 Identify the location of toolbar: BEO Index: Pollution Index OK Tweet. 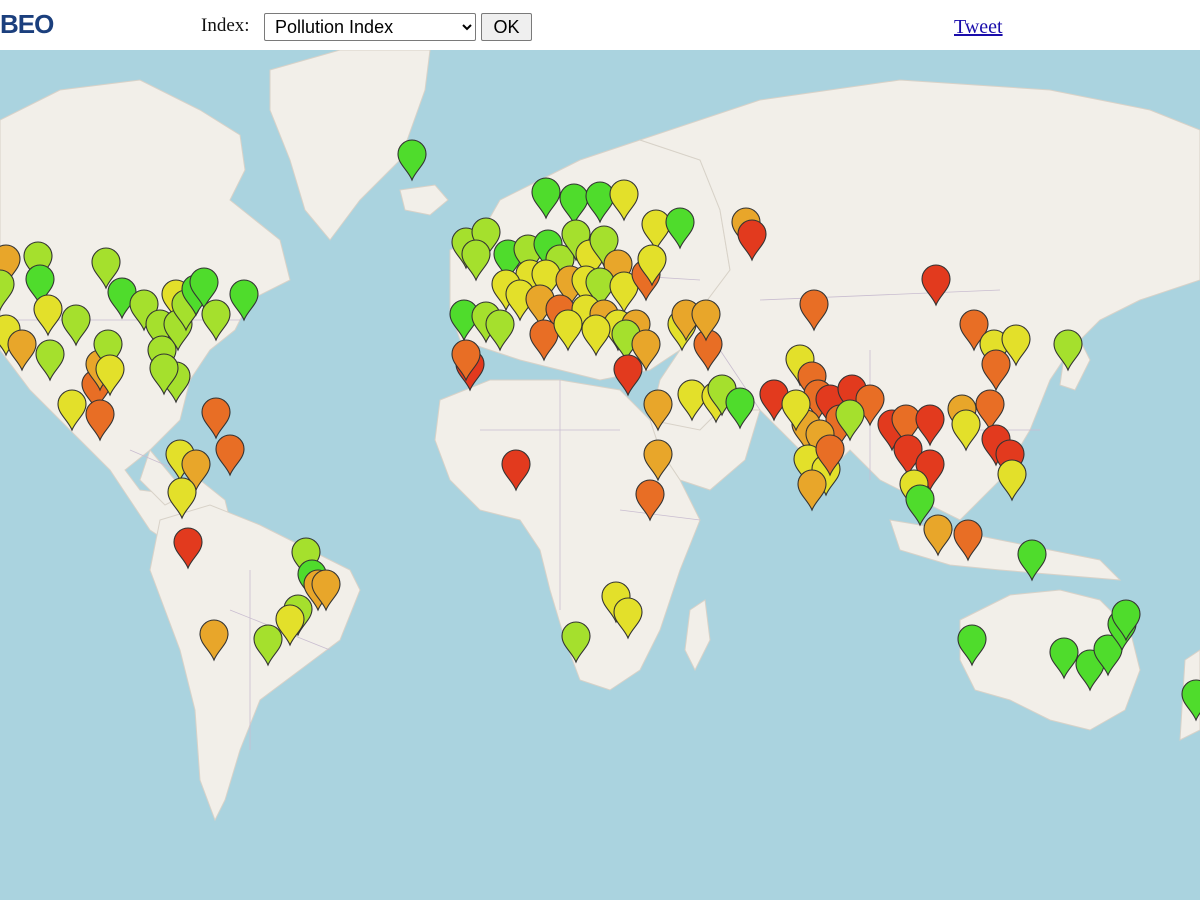
(600, 25).